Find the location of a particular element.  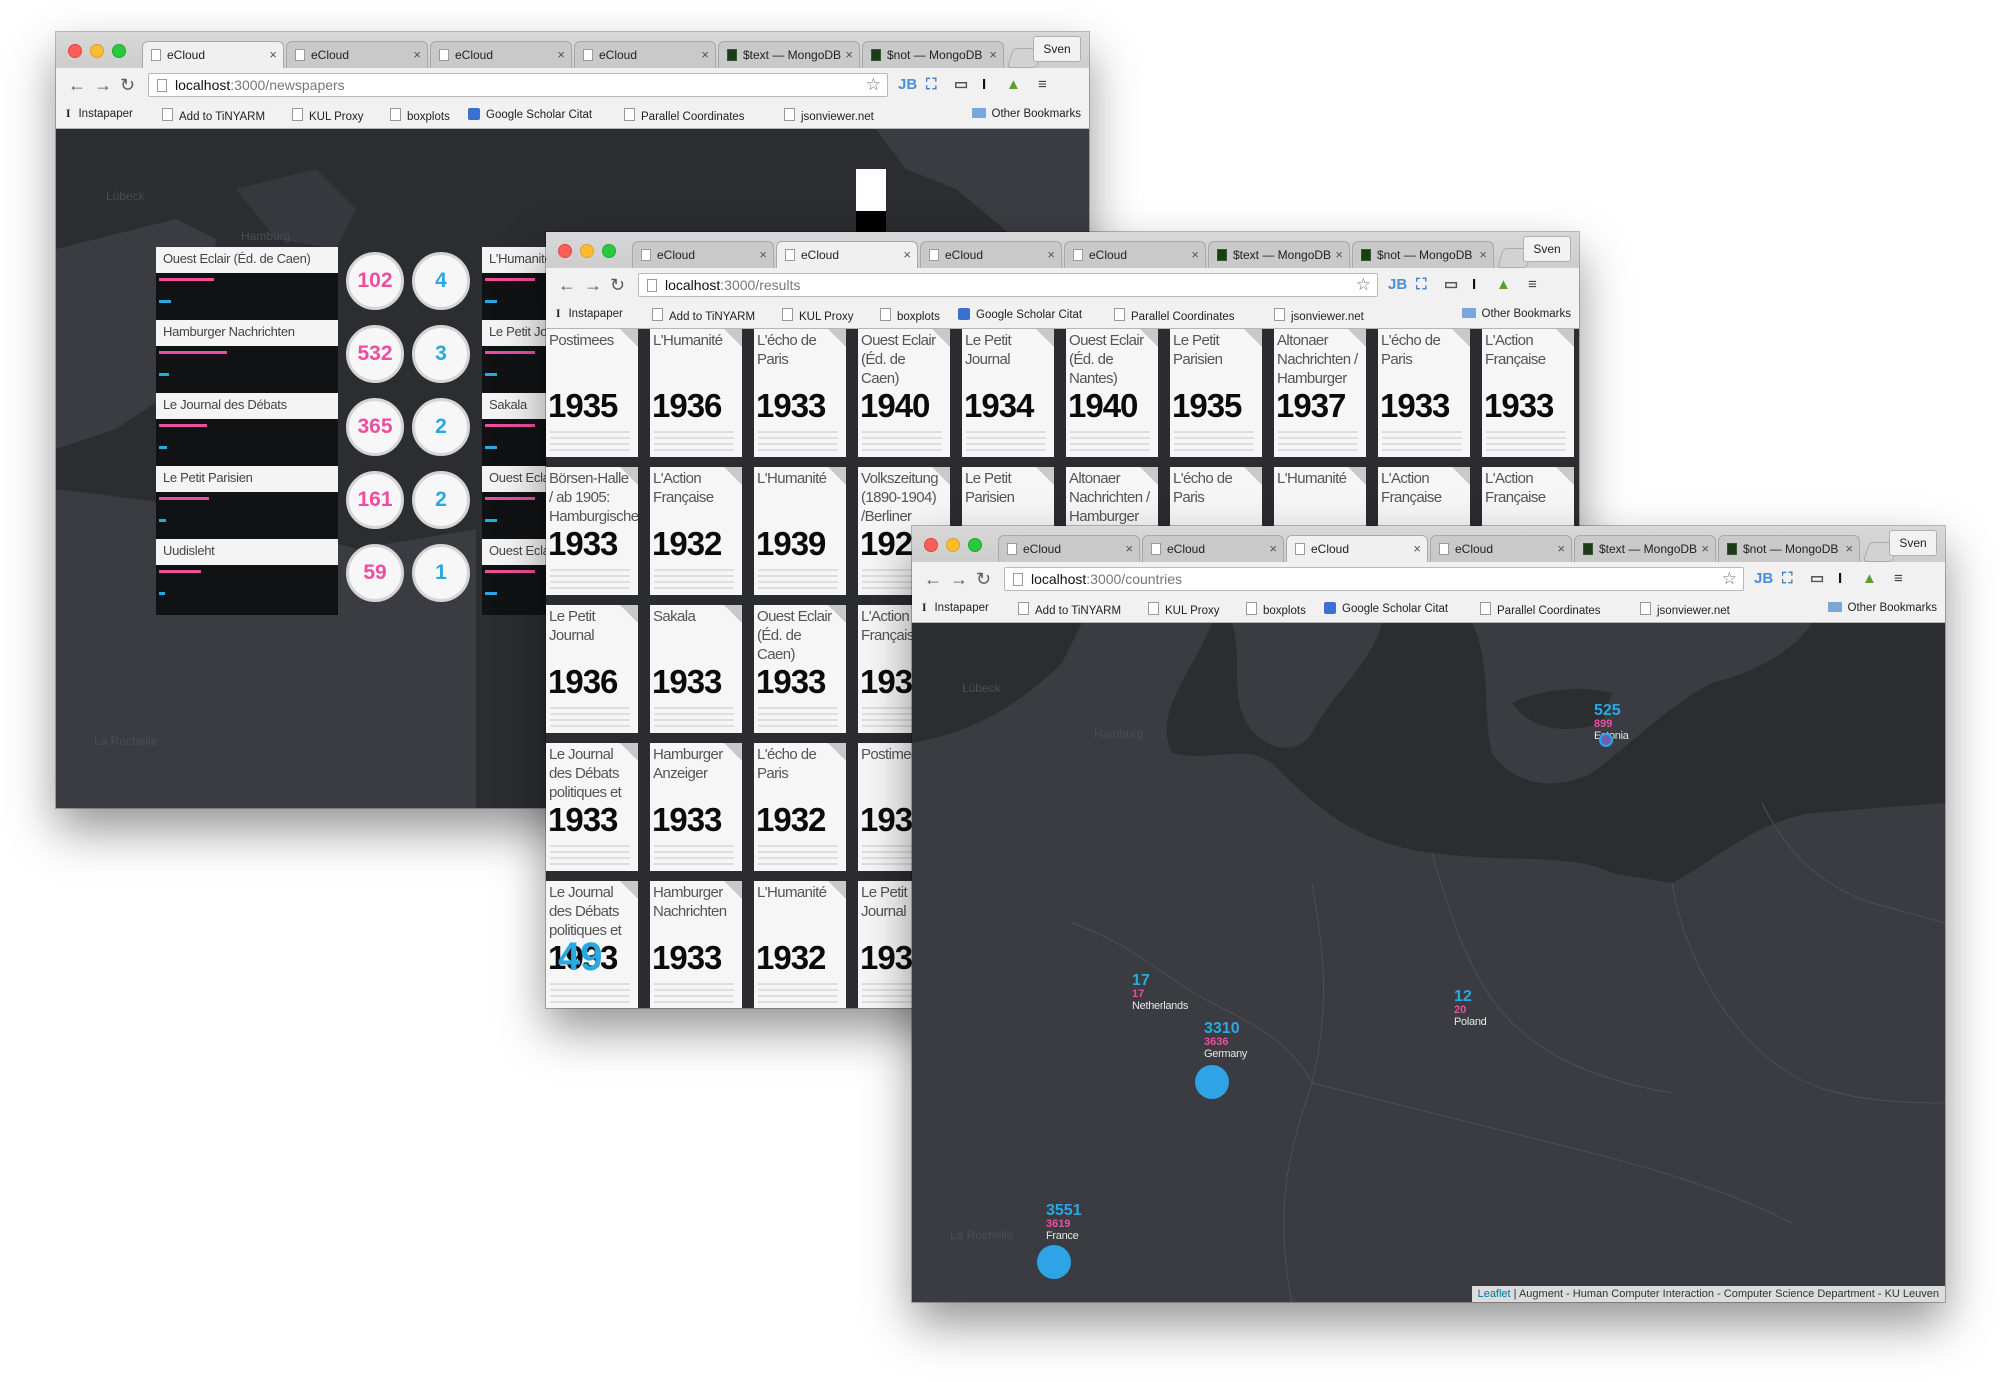

result-tile: Hamburger Nachrichten 1933 is located at coordinates (696, 944).